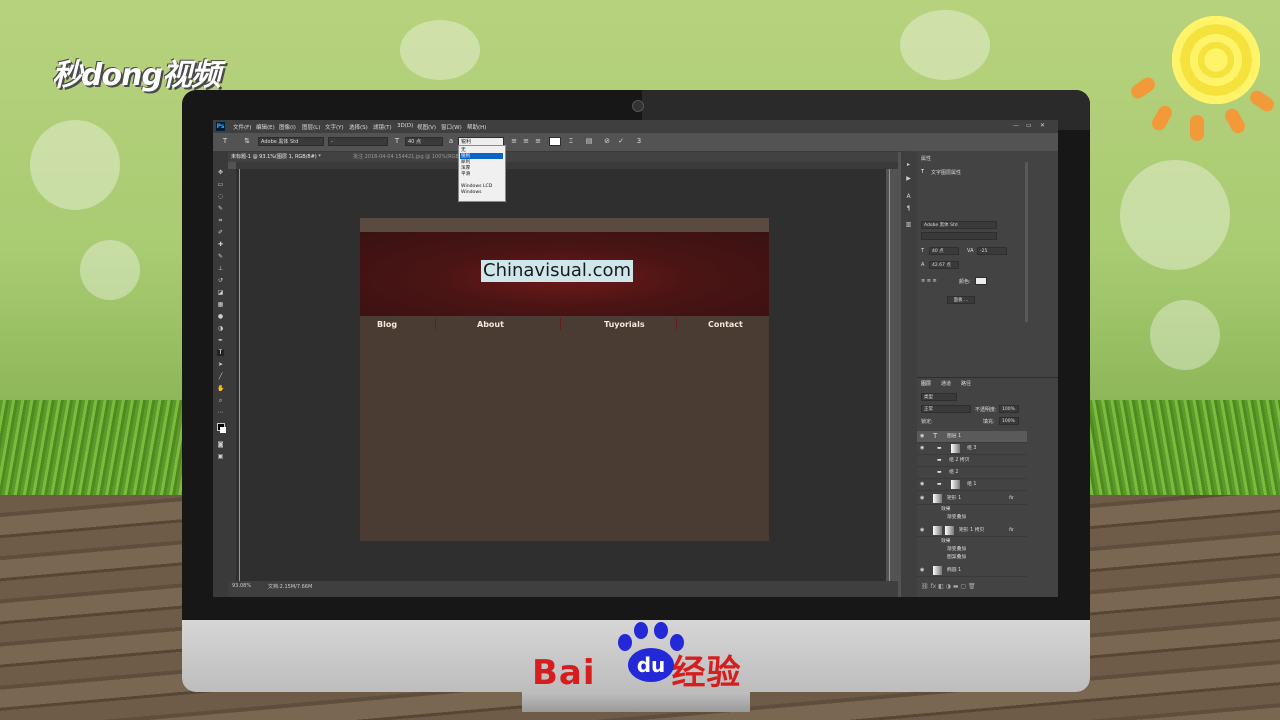 The image size is (1280, 720). I want to click on paragraph-panel-icon: ¶, so click(908, 208).